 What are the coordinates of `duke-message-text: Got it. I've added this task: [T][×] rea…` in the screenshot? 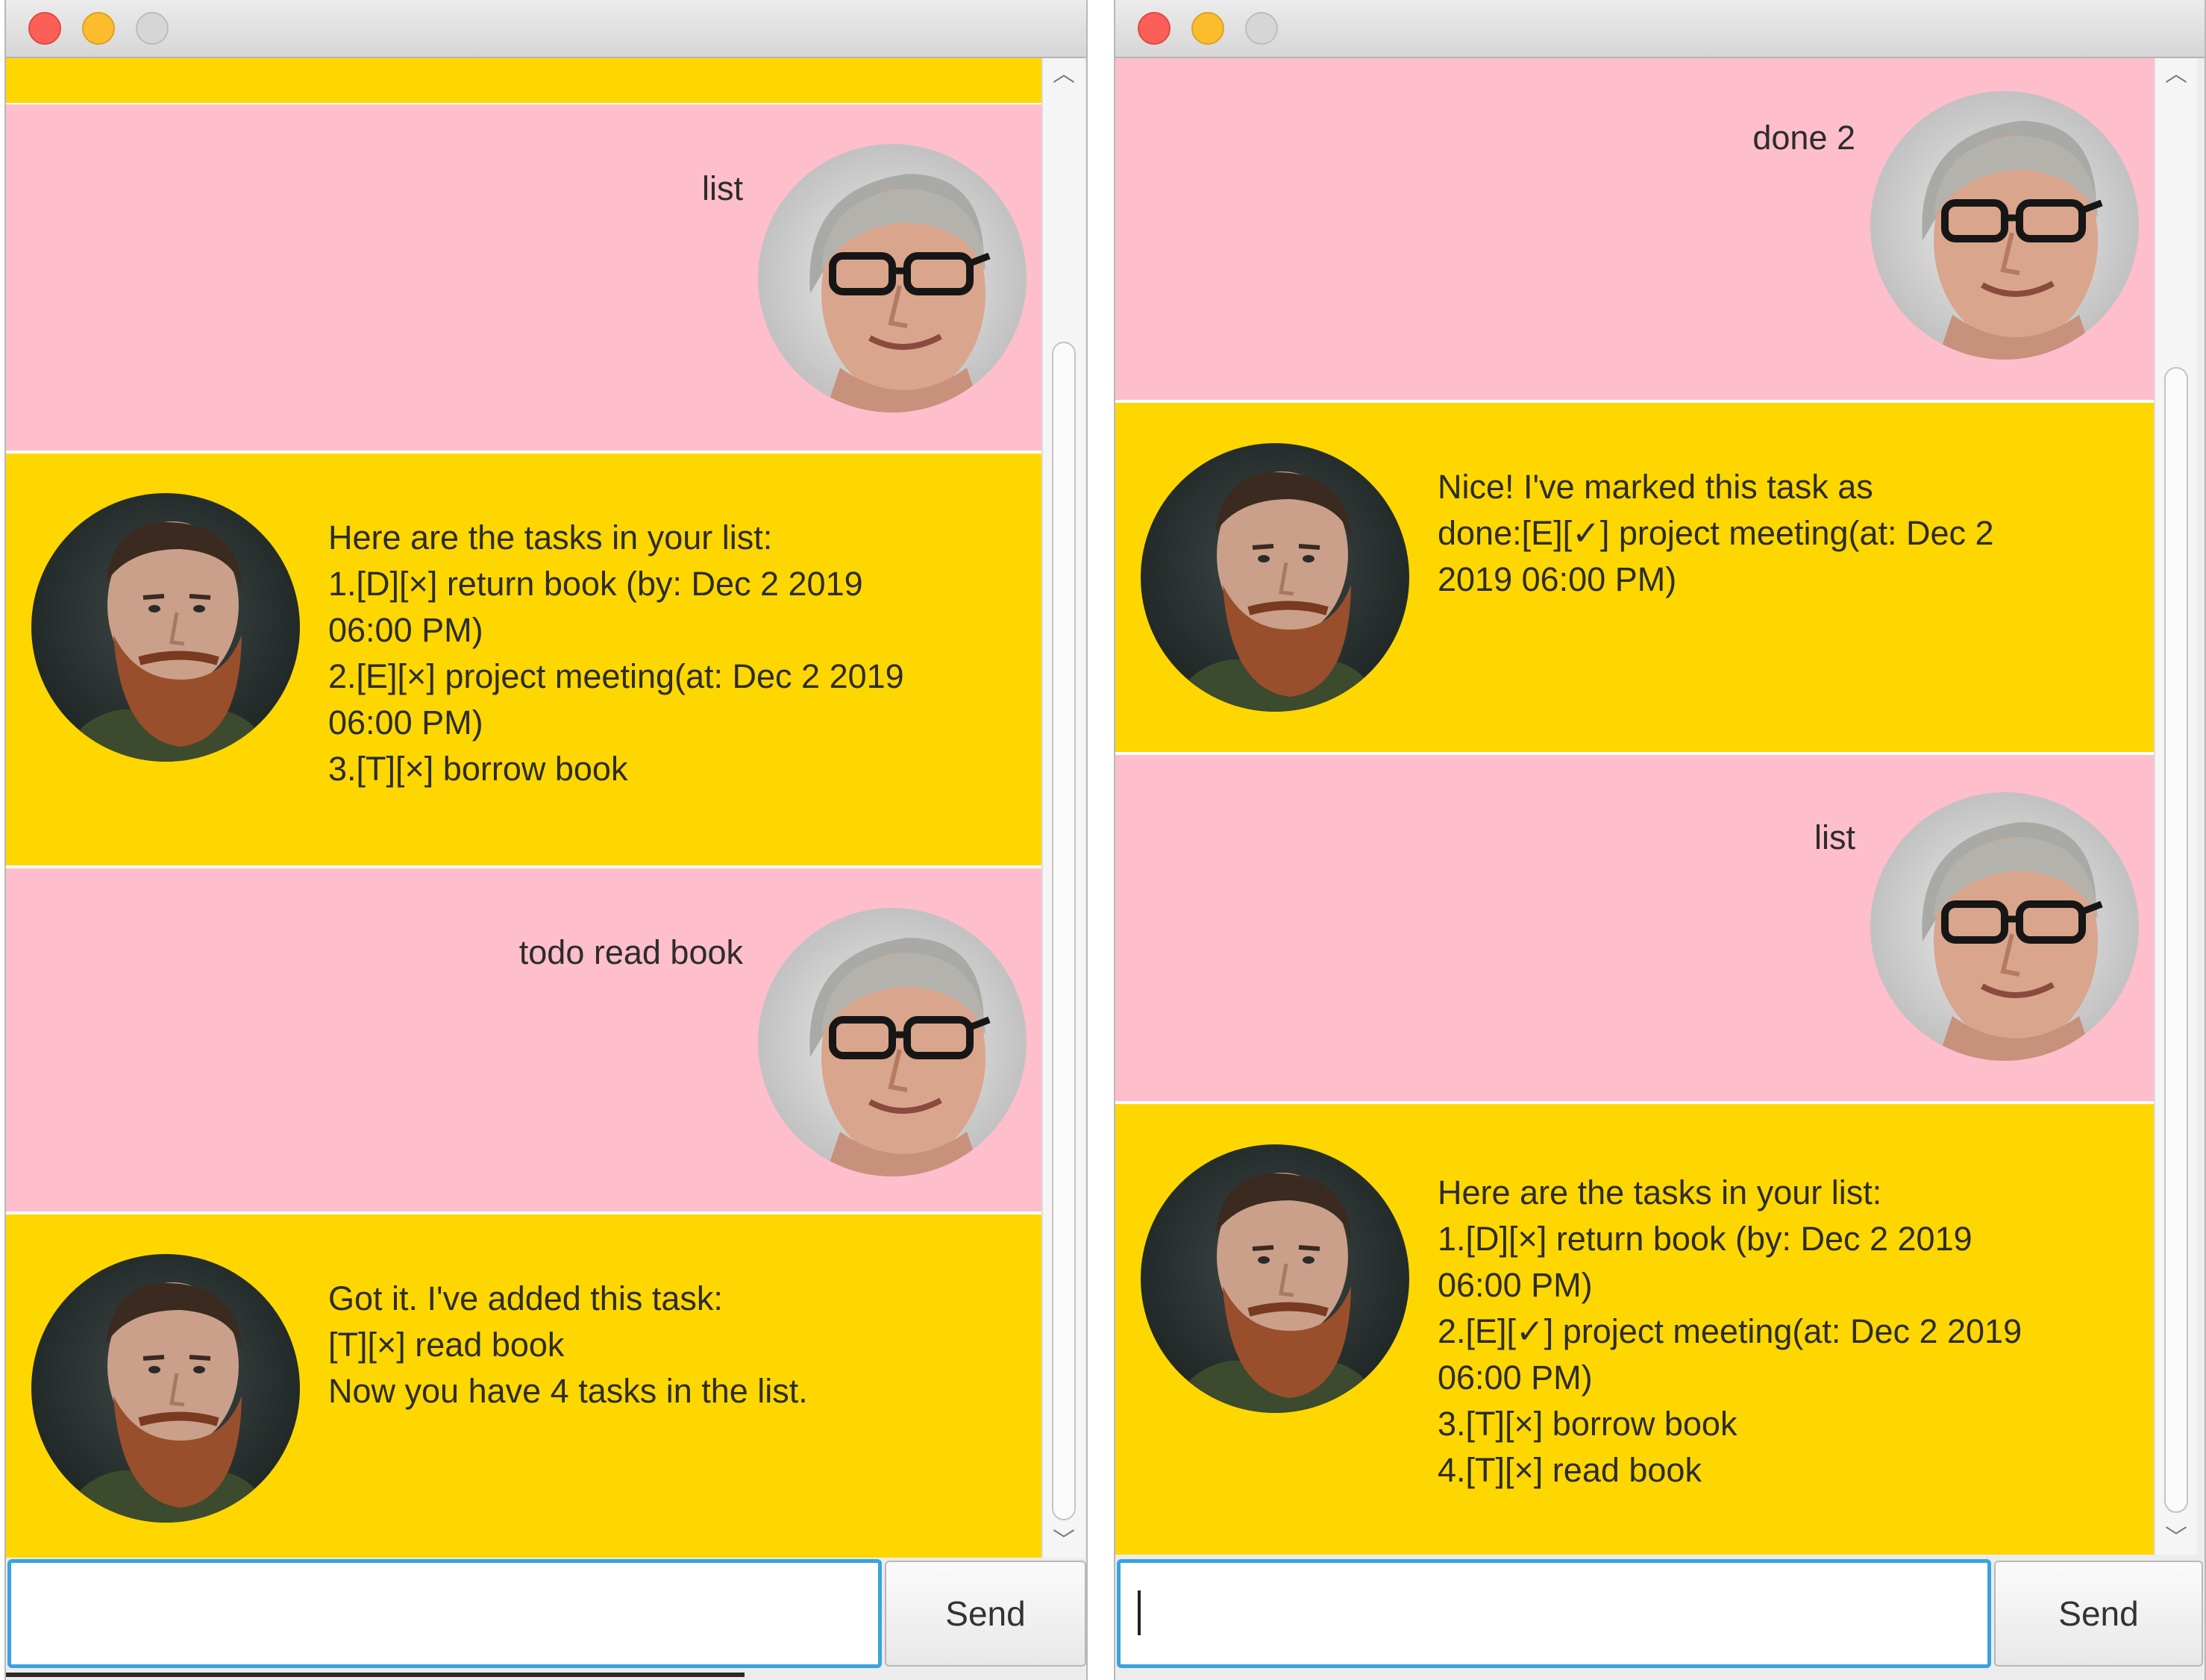 It's located at (568, 1344).